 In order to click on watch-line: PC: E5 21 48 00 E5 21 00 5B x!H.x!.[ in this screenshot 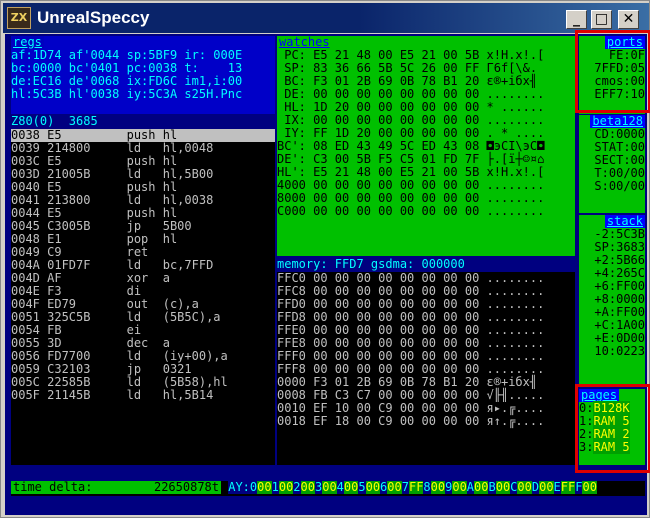, I will do `click(410, 55)`.